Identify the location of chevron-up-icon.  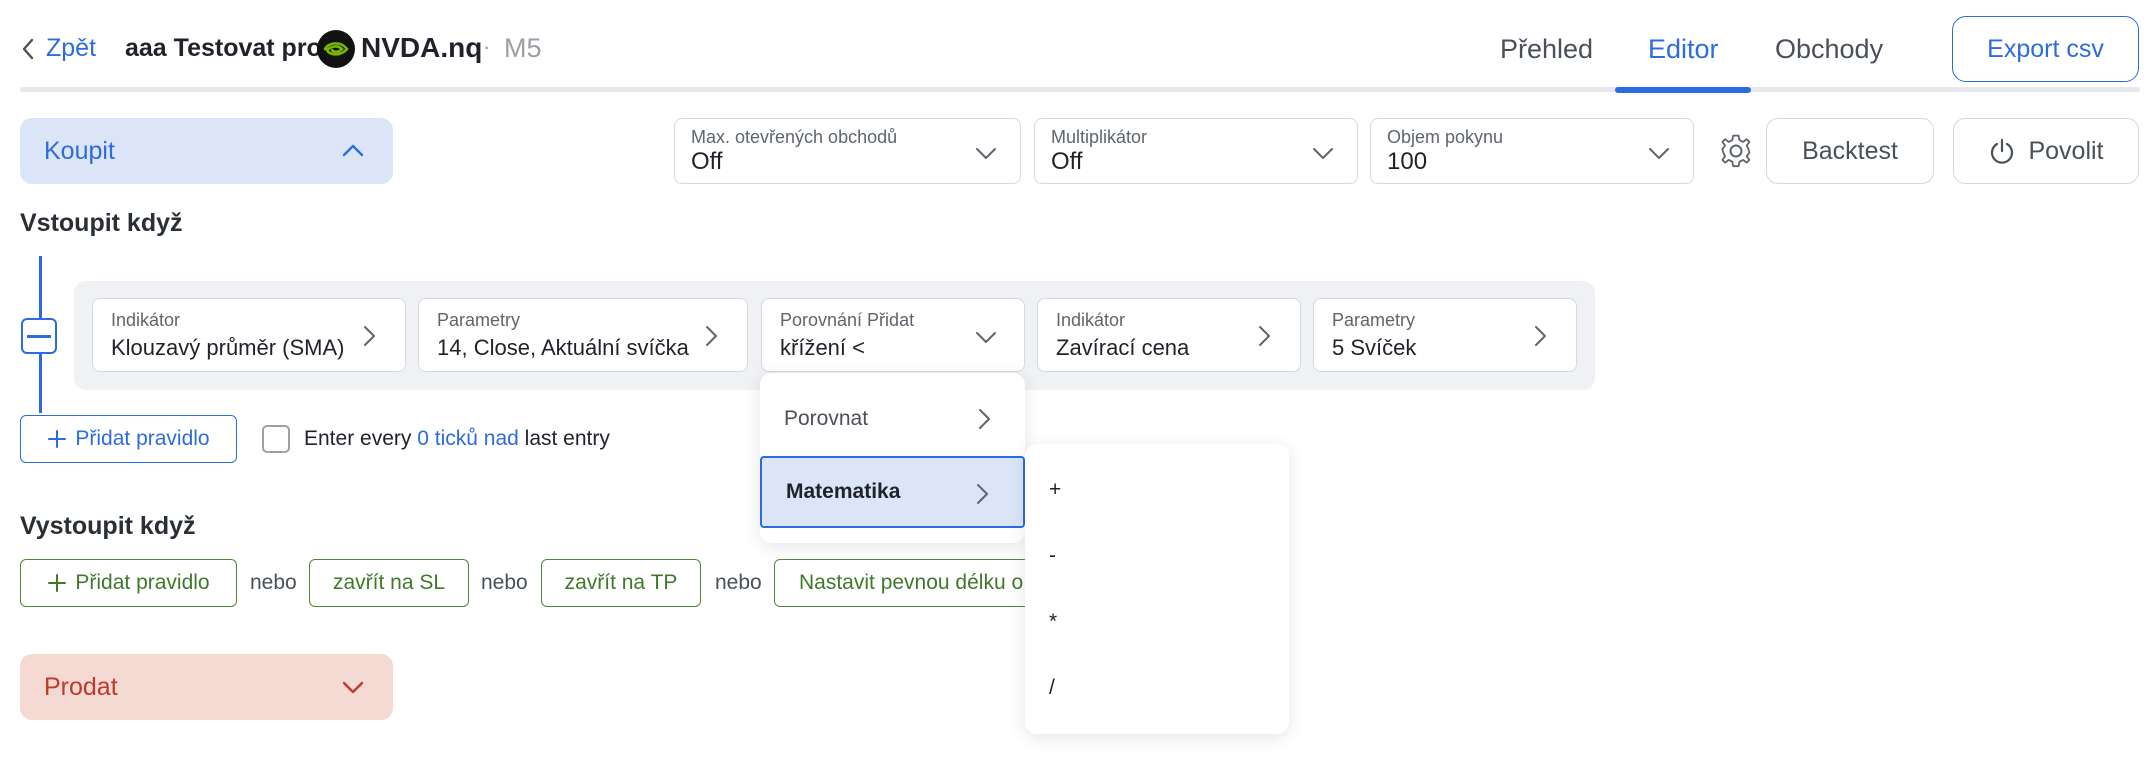
(353, 150).